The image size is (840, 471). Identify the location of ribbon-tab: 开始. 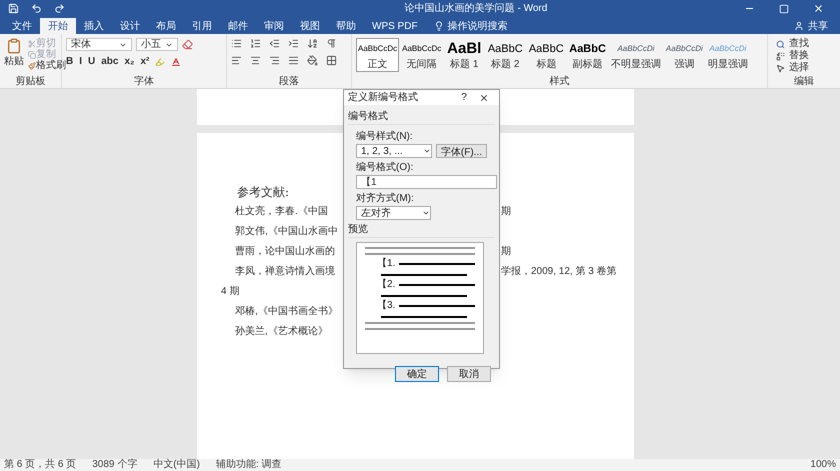
(58, 26).